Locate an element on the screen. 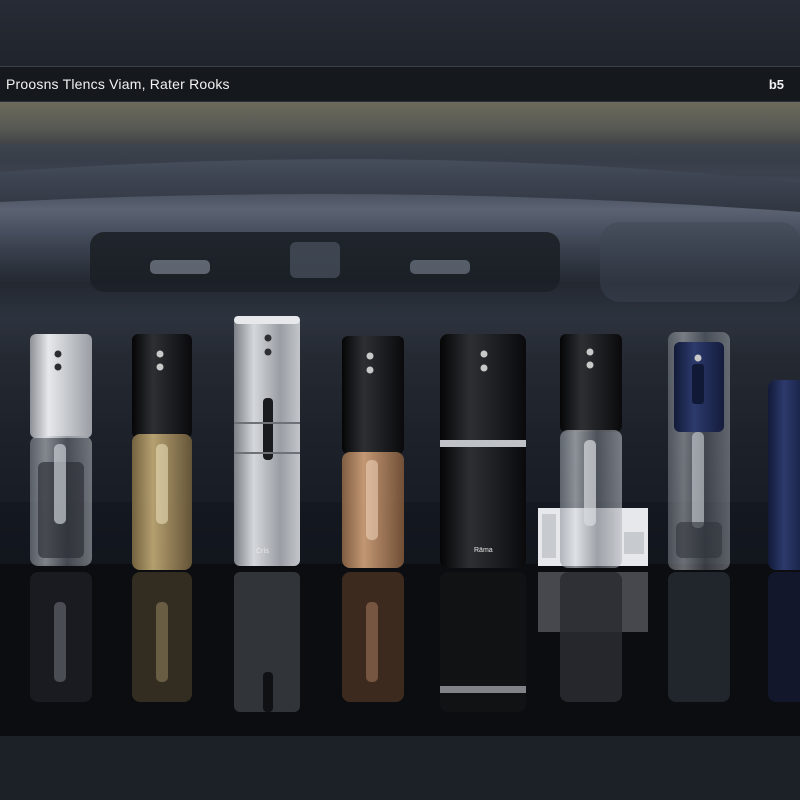  banner-title: Proosns Tlencs Viam, Rater Rooks is located at coordinates (118, 84).